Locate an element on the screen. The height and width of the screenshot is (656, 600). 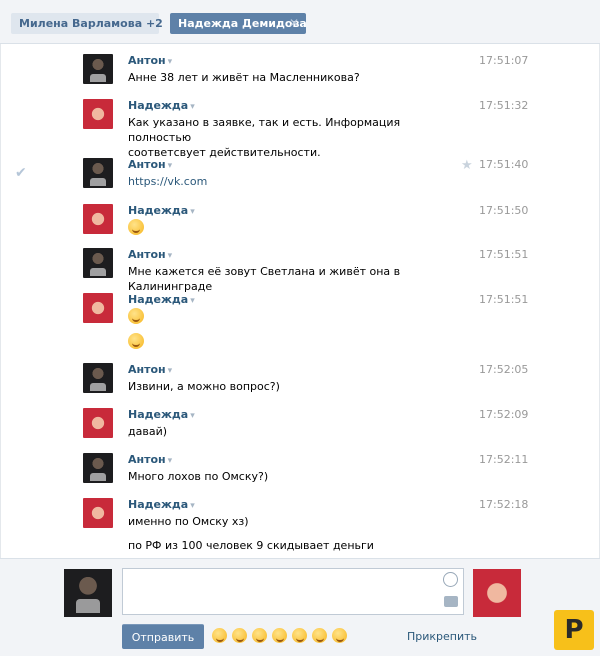
tab-nadezhda: Надежда Демидова ✕ is located at coordinates (238, 23).